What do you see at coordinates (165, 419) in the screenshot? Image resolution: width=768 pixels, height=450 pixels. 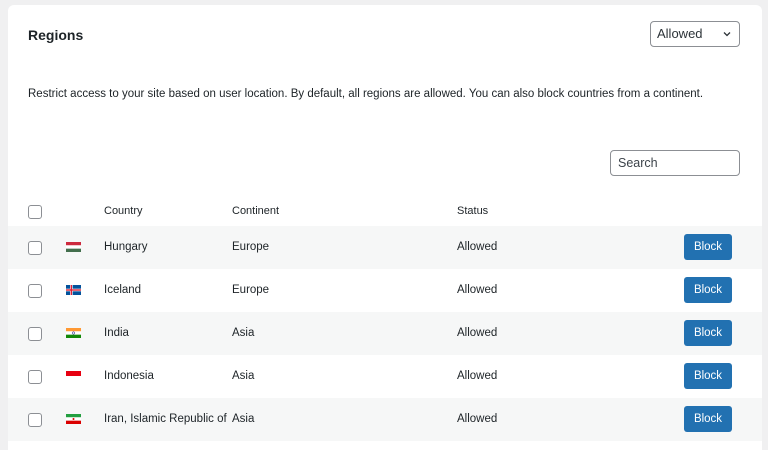 I see `country-cell: Iran, Islamic Republic of` at bounding box center [165, 419].